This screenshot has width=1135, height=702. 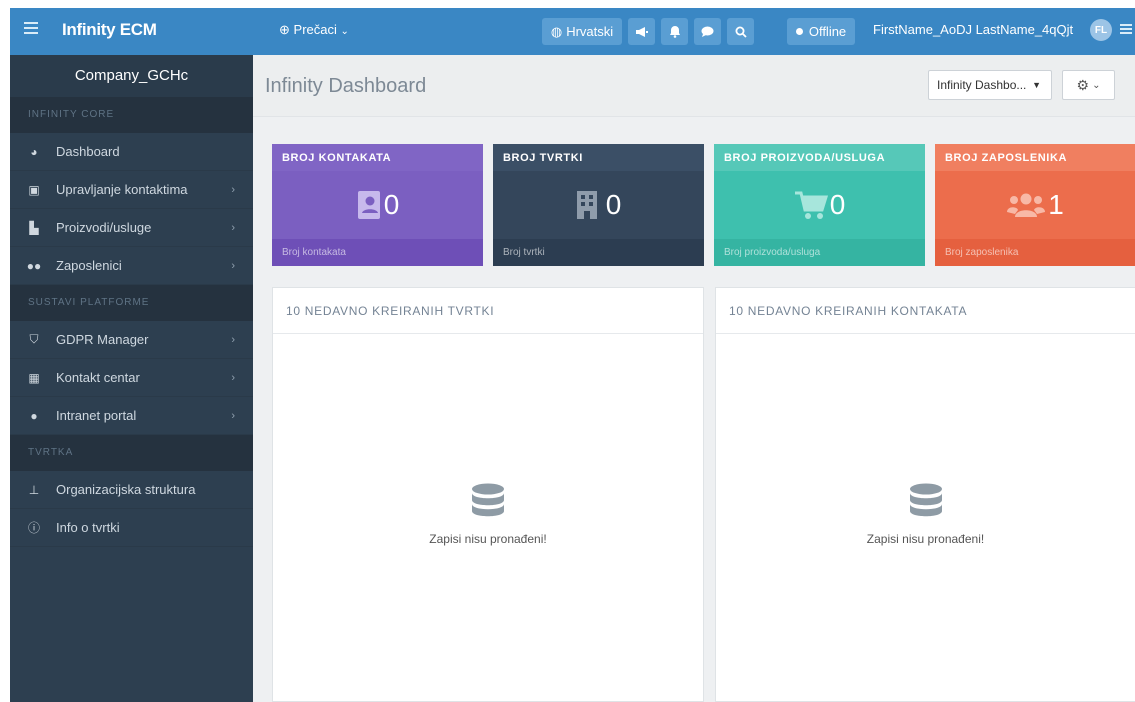 I want to click on users-icon: ●●, so click(x=34, y=265).